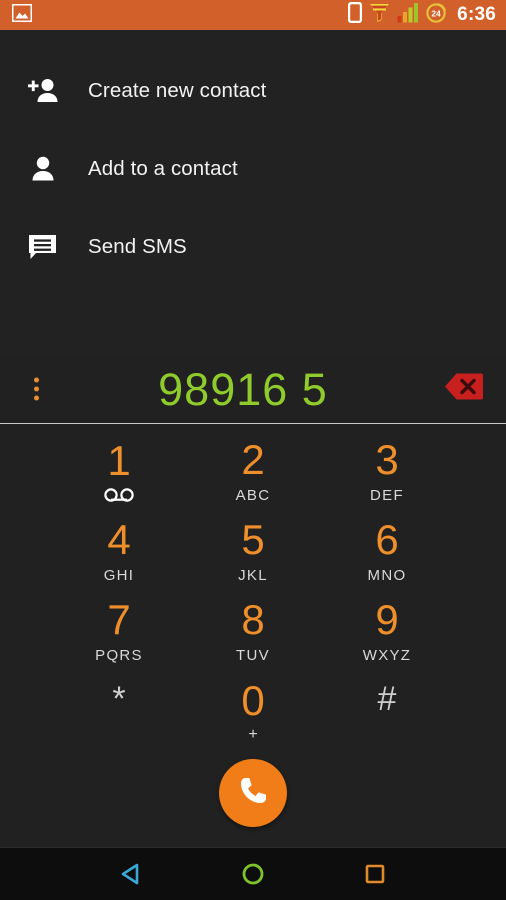 This screenshot has width=506, height=900. I want to click on menu-item-add-to-a-contact: Add to a contact, so click(253, 169).